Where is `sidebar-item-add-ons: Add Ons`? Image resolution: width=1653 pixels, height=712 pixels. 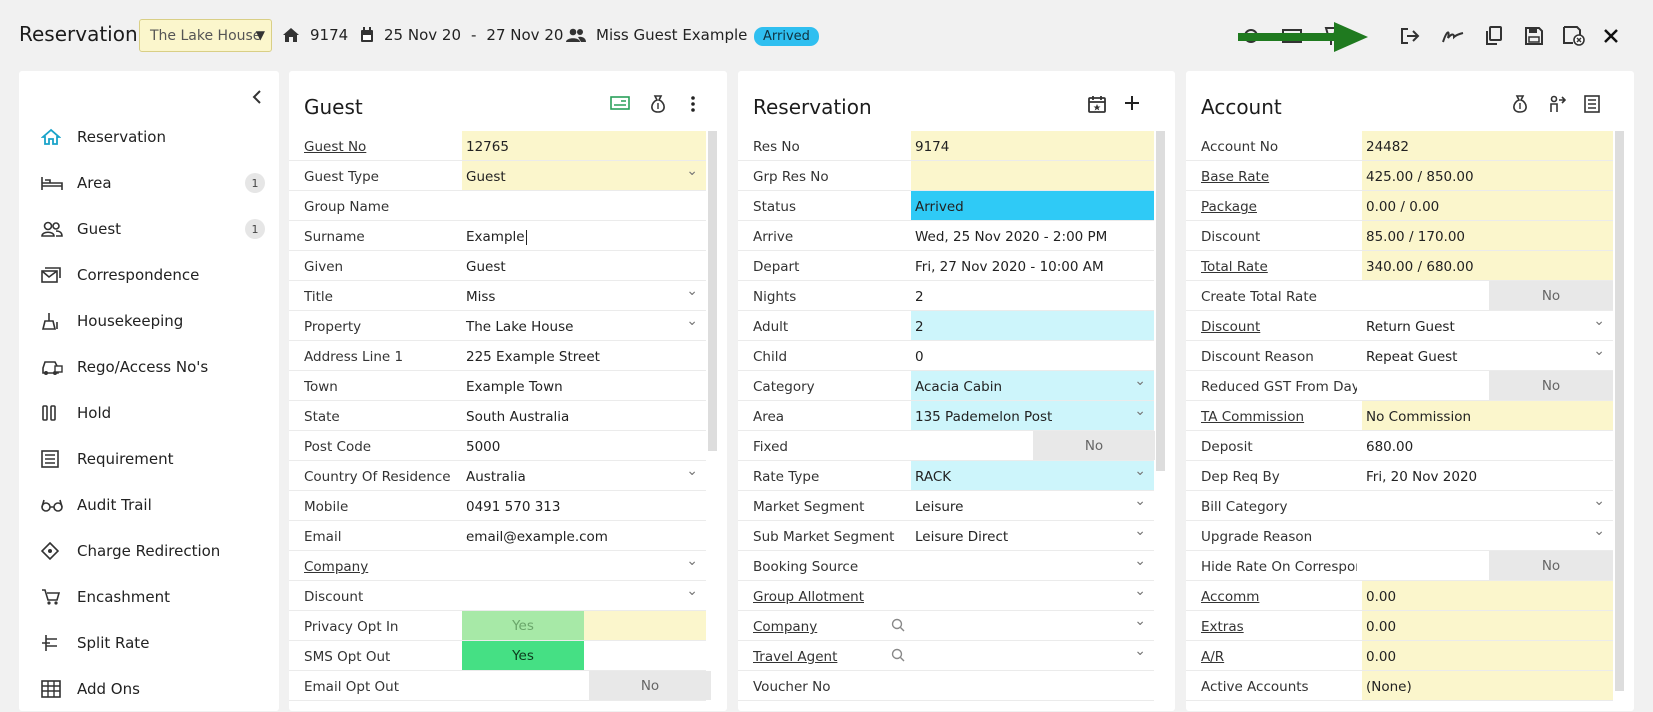 sidebar-item-add-ons: Add Ons is located at coordinates (149, 689).